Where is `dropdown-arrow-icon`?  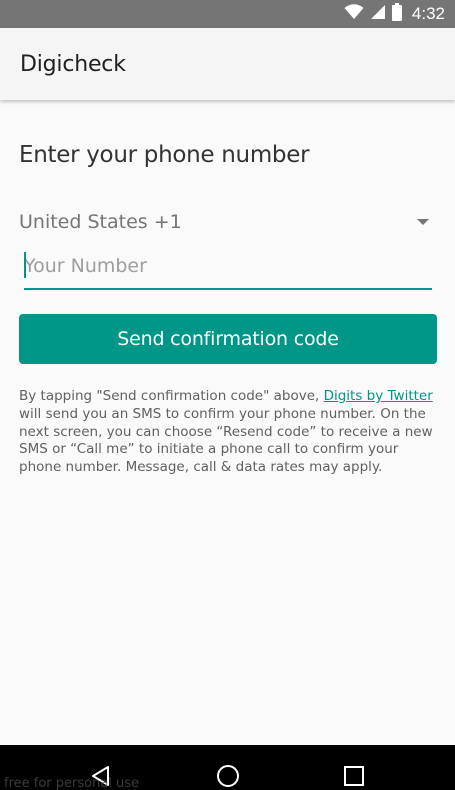
dropdown-arrow-icon is located at coordinates (423, 222).